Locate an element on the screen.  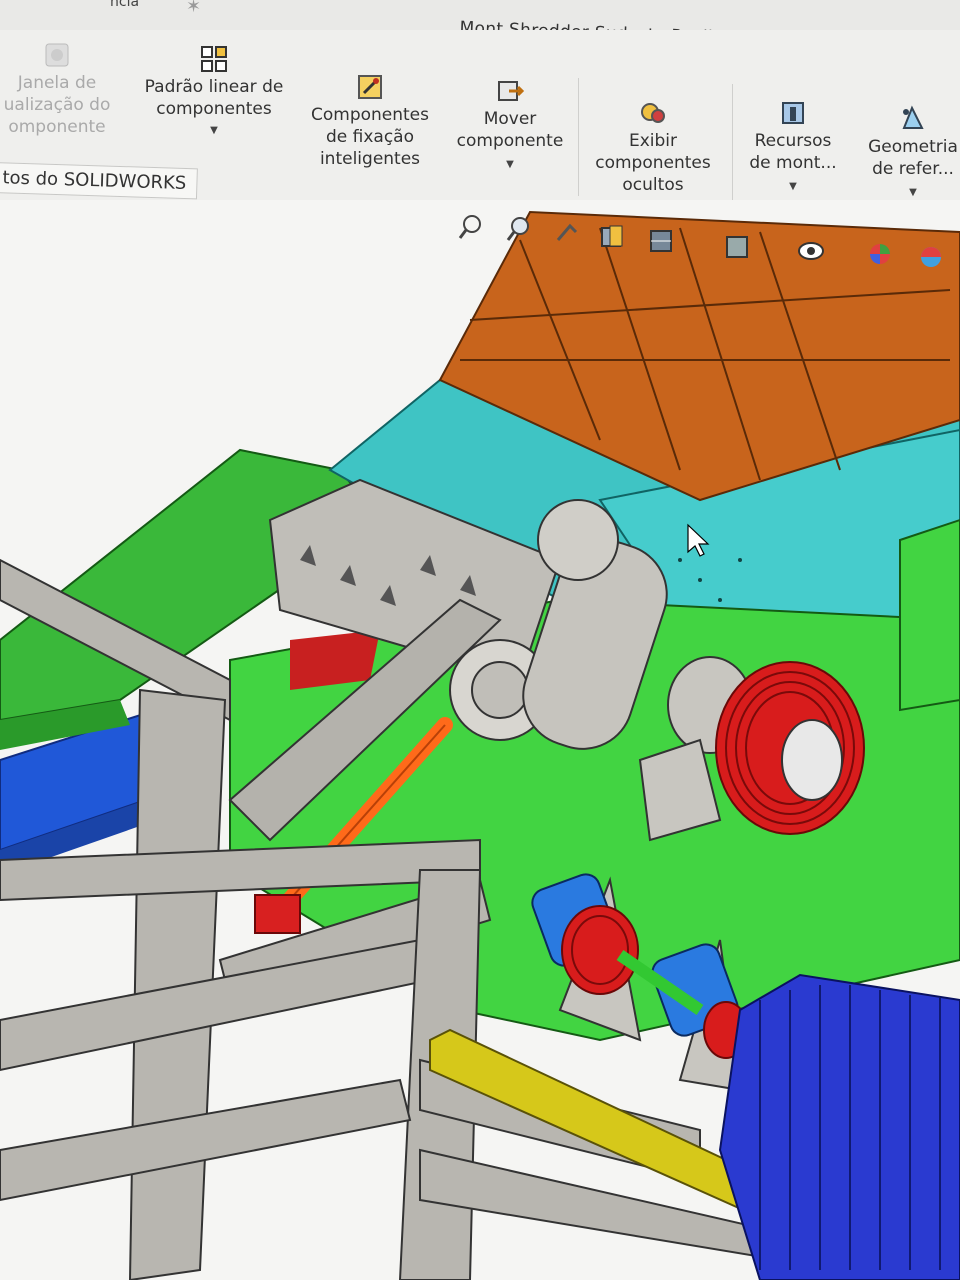
smart-fasteners-icon is located at coordinates (370, 87).